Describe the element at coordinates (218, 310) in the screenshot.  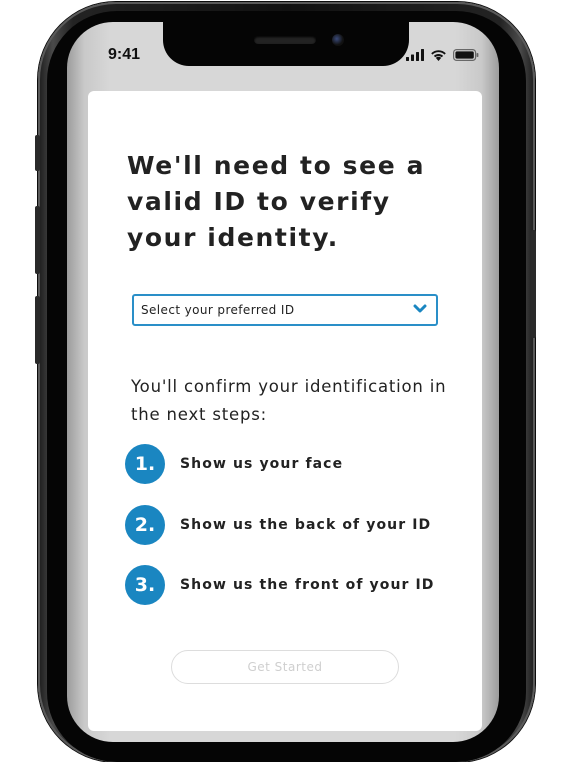
I see `preferred-id-select-value: Select your preferred ID` at that location.